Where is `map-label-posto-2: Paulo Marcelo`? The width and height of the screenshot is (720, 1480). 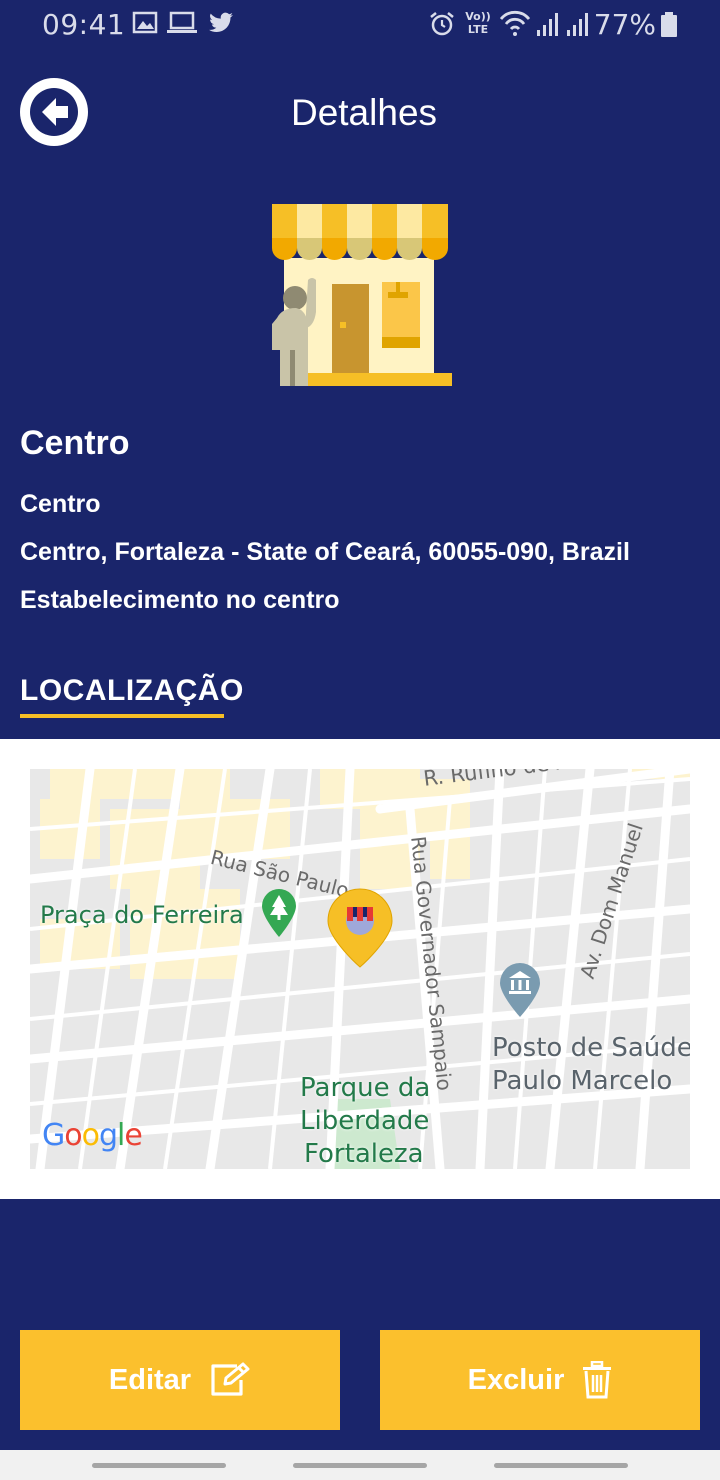 map-label-posto-2: Paulo Marcelo is located at coordinates (582, 1081).